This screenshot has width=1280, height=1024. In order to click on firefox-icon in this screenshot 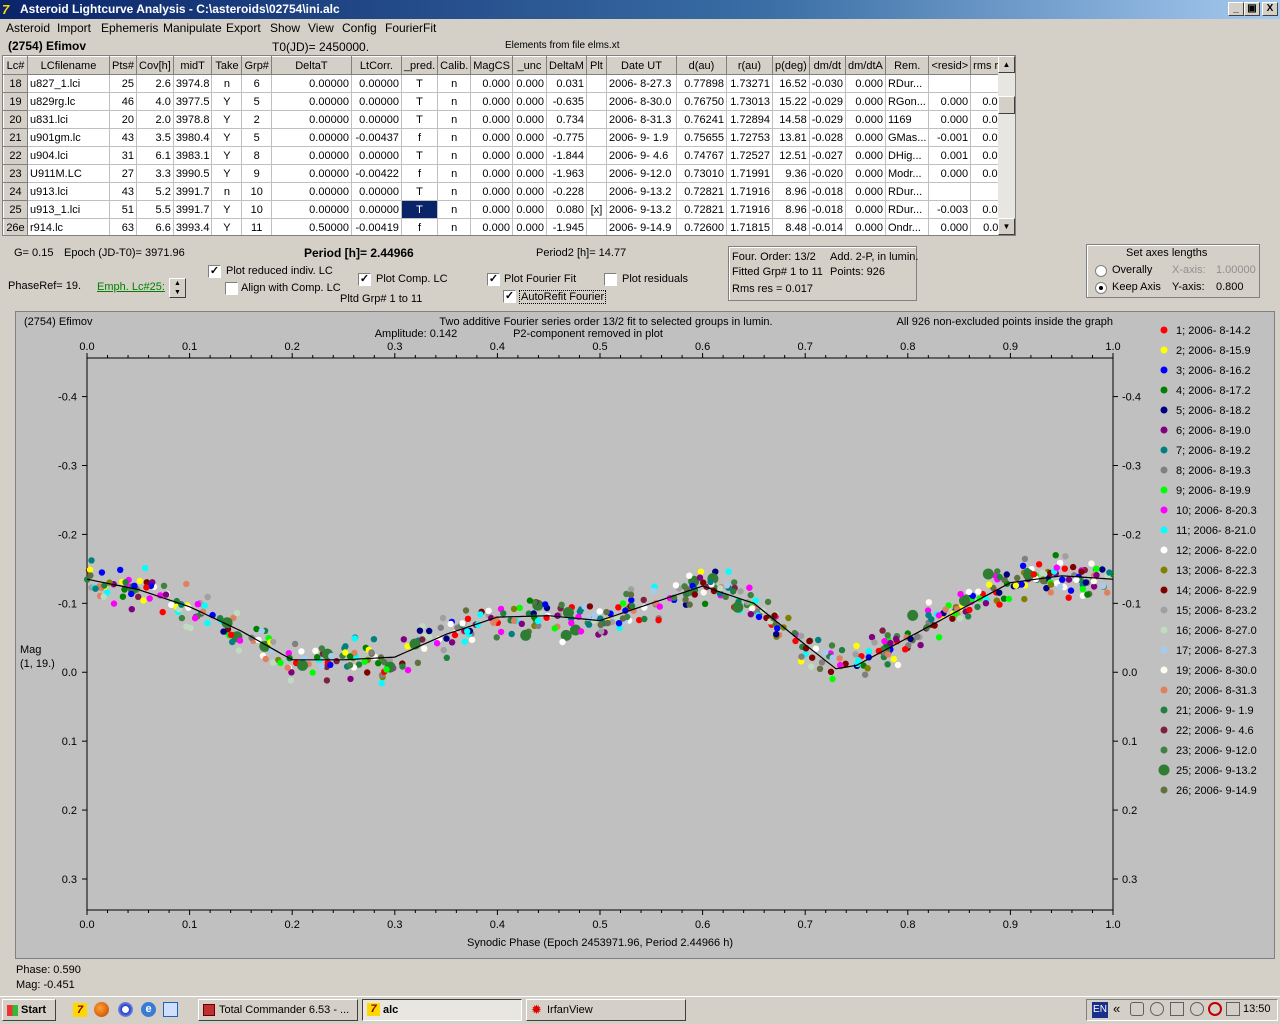, I will do `click(101, 1009)`.